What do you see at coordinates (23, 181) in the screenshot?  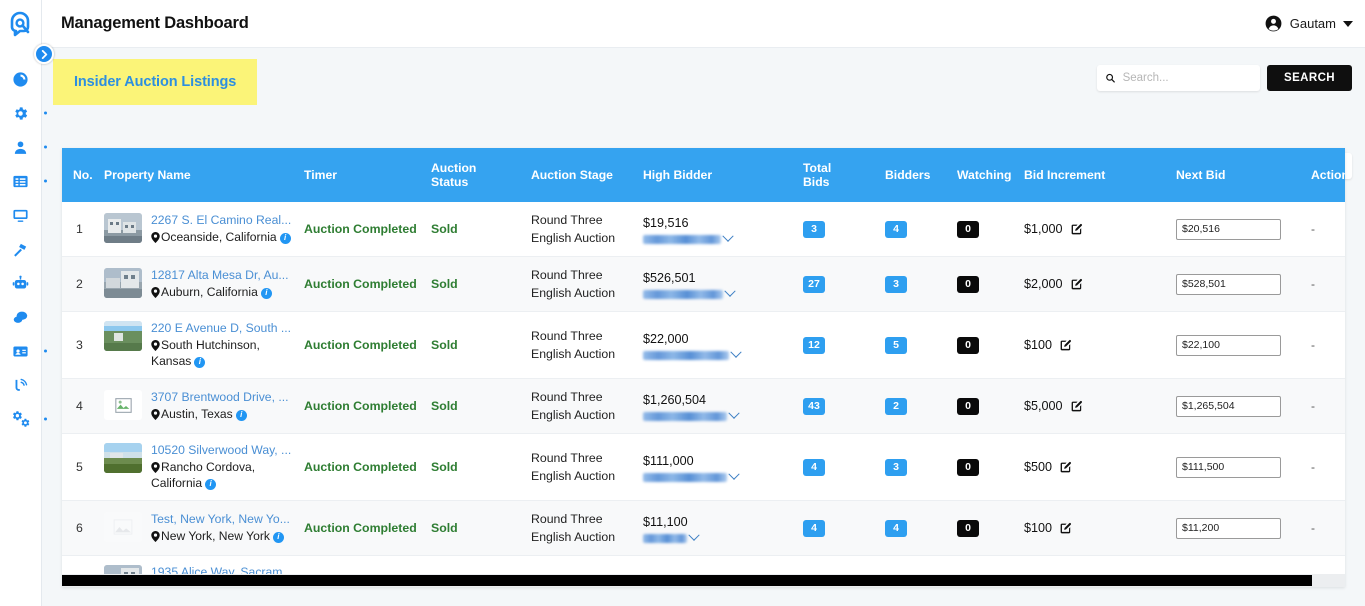 I see `sidebar-item-listings` at bounding box center [23, 181].